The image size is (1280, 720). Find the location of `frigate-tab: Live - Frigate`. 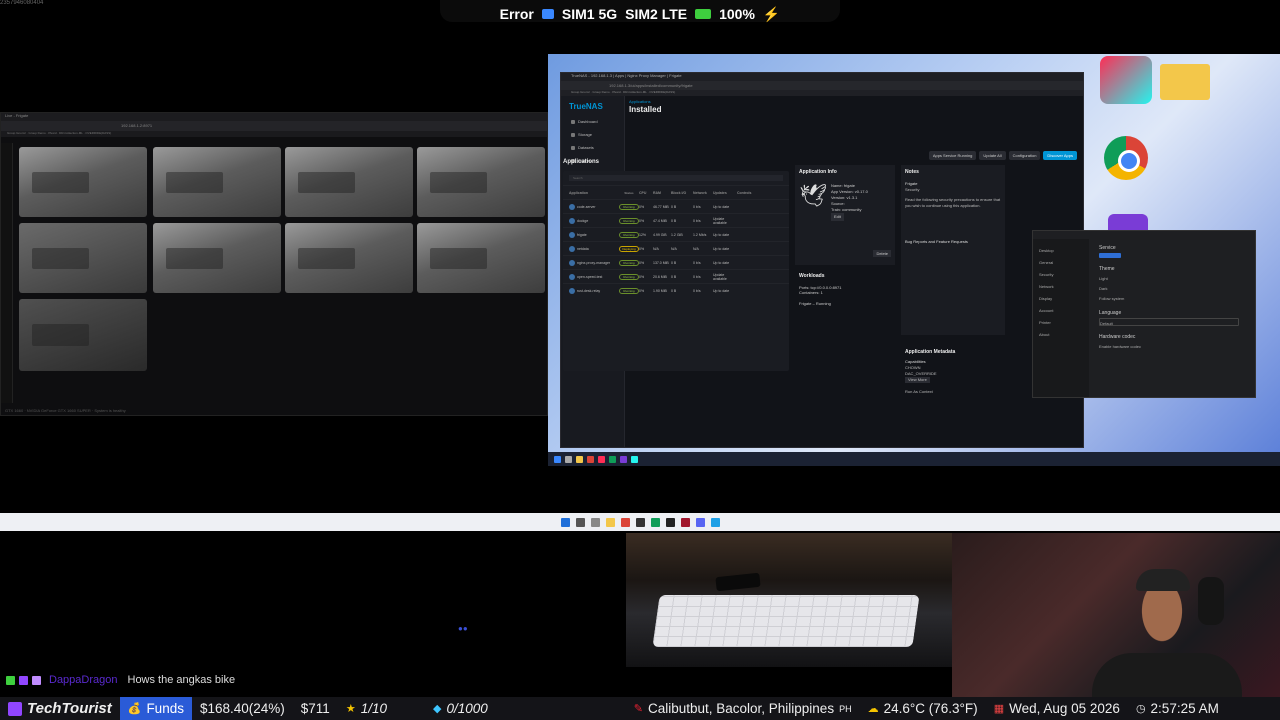

frigate-tab: Live - Frigate is located at coordinates (274, 117).